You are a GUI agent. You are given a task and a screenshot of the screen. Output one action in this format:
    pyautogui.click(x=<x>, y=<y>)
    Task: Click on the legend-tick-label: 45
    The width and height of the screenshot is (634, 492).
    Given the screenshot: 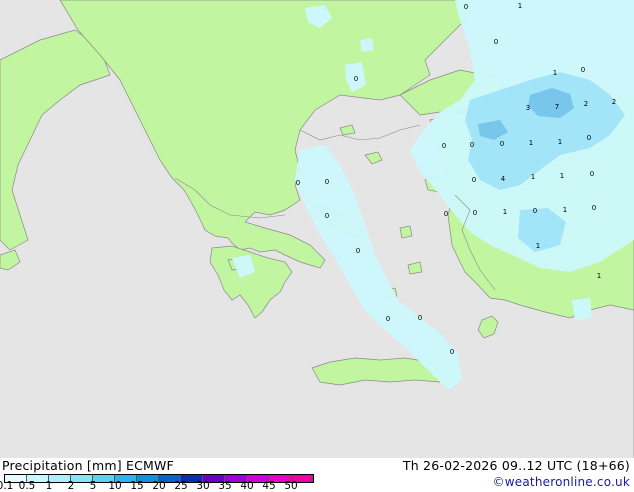 What is the action you would take?
    pyautogui.click(x=269, y=486)
    